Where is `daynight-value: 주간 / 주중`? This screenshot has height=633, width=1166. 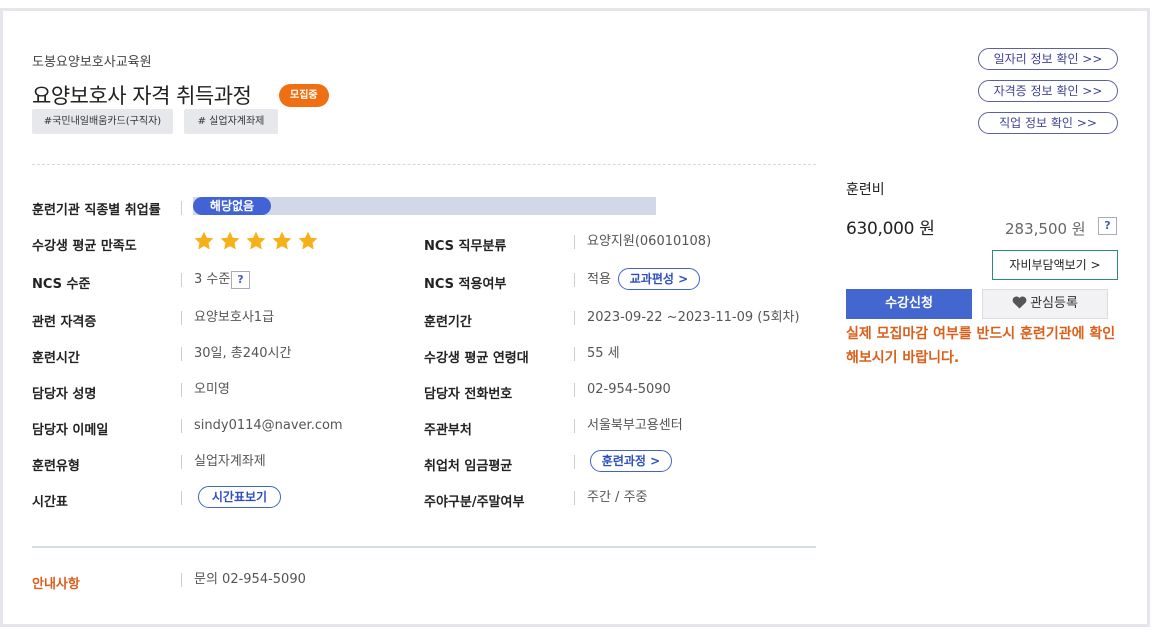 daynight-value: 주간 / 주중 is located at coordinates (611, 498).